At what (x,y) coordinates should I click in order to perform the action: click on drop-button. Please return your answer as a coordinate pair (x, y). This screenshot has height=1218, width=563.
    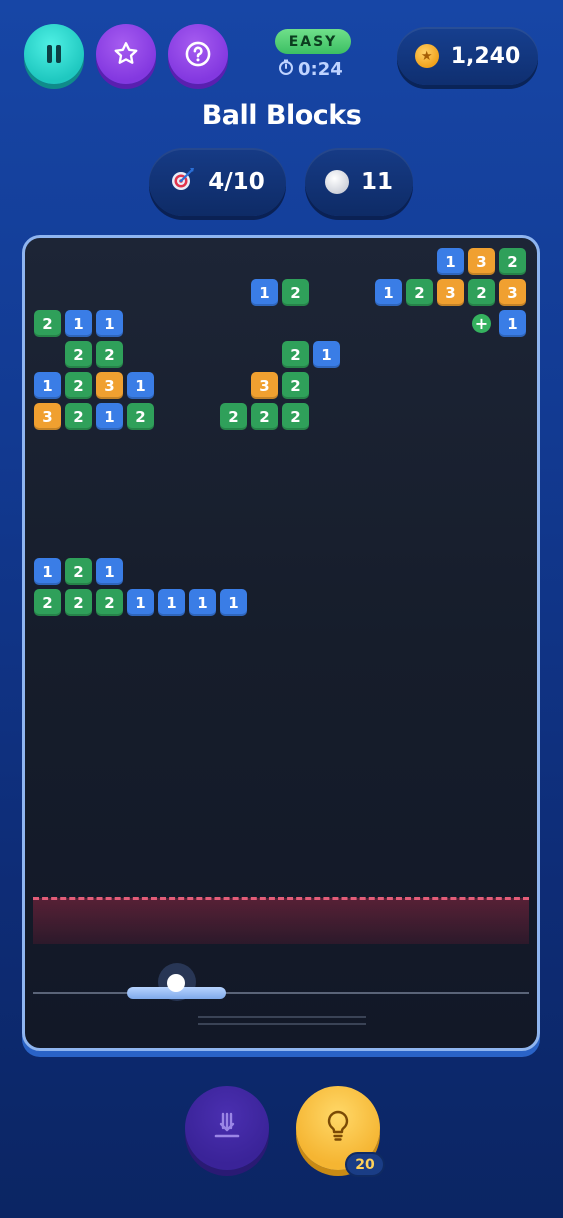
    Looking at the image, I should click on (227, 1128).